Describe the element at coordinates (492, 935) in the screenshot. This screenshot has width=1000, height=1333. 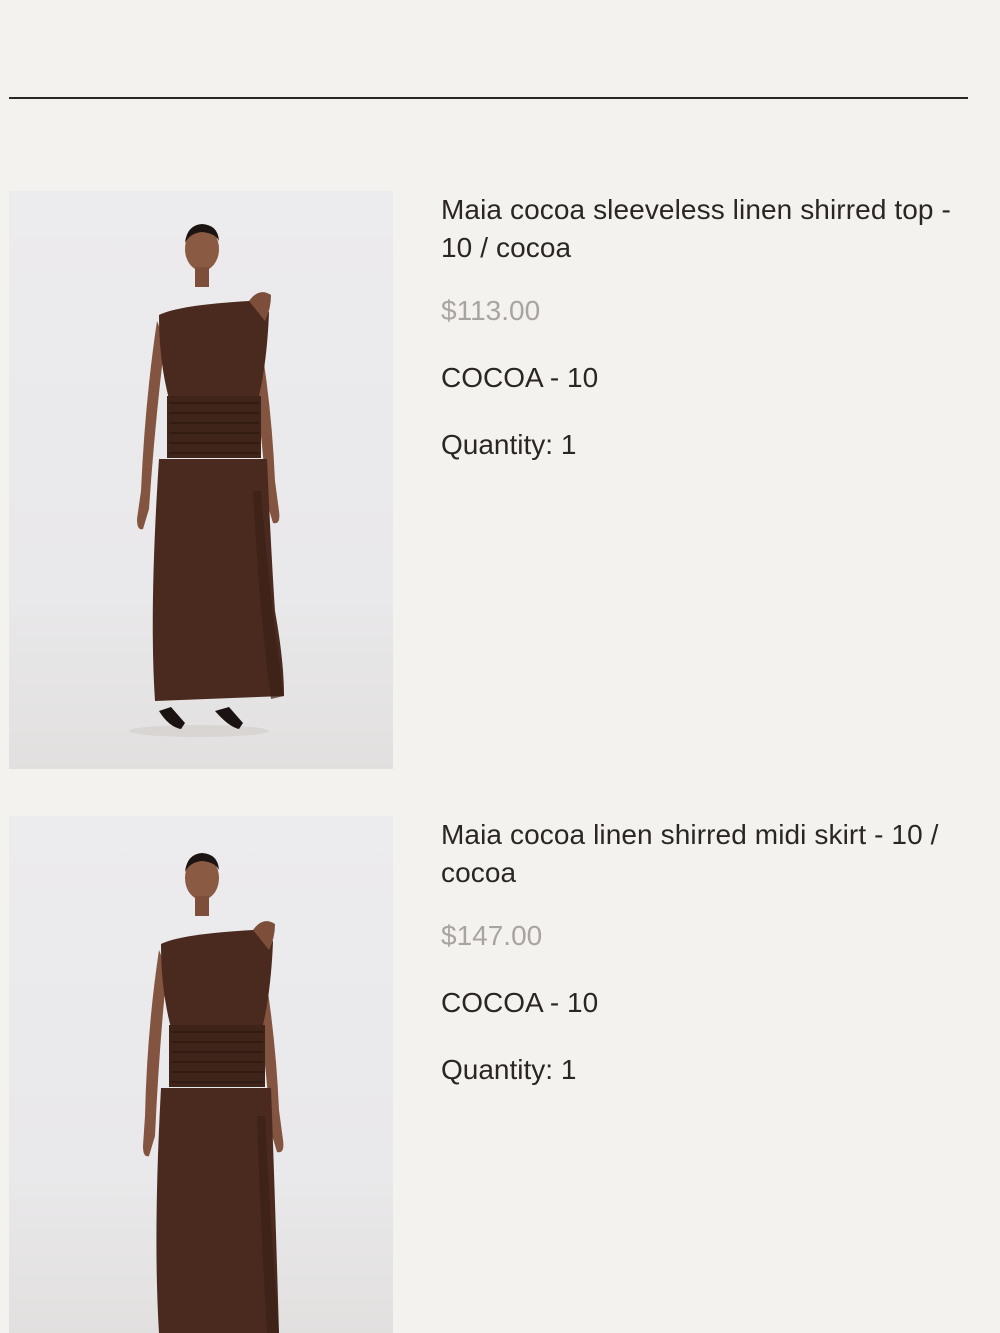
I see `product-price: $147.00` at that location.